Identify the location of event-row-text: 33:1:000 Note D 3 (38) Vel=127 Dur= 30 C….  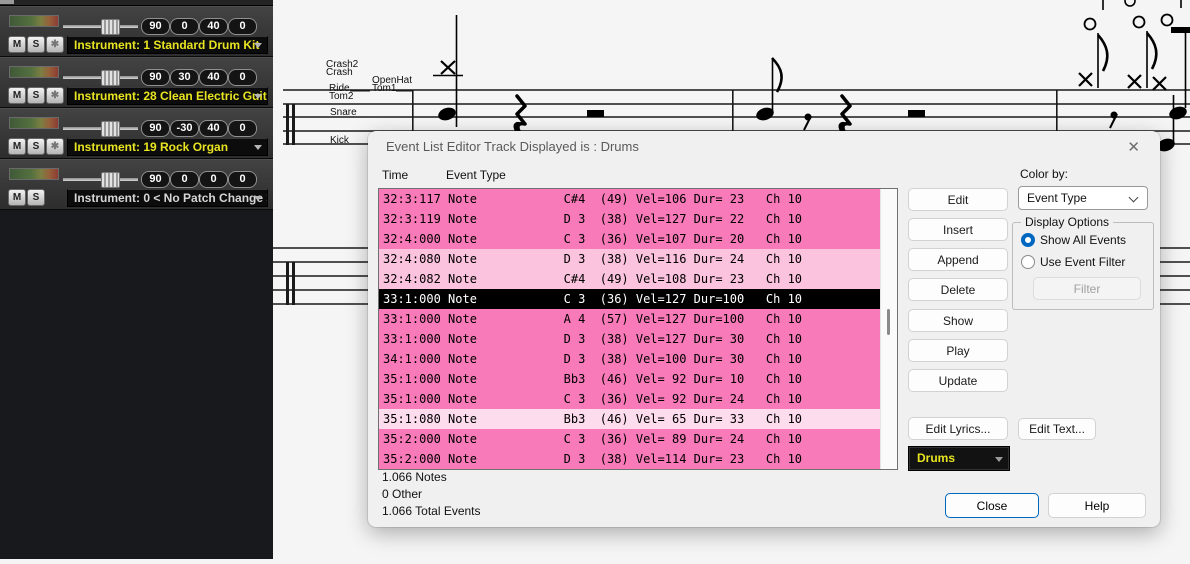
(593, 339).